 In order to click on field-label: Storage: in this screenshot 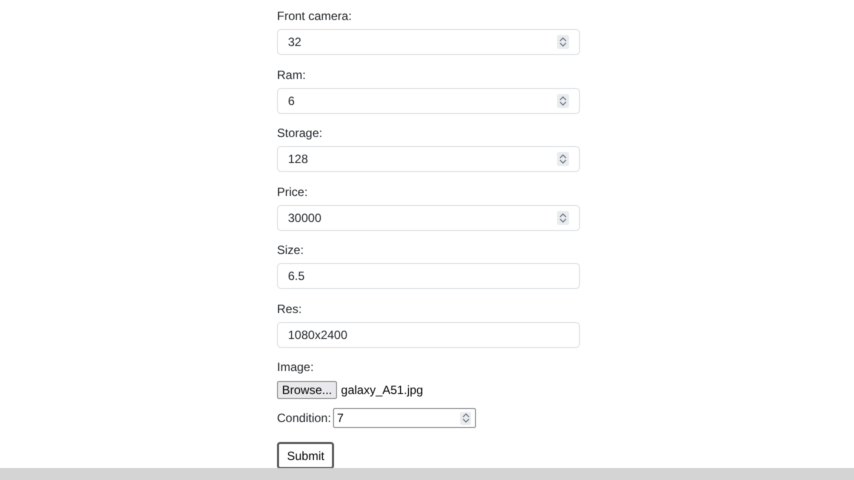, I will do `click(300, 133)`.